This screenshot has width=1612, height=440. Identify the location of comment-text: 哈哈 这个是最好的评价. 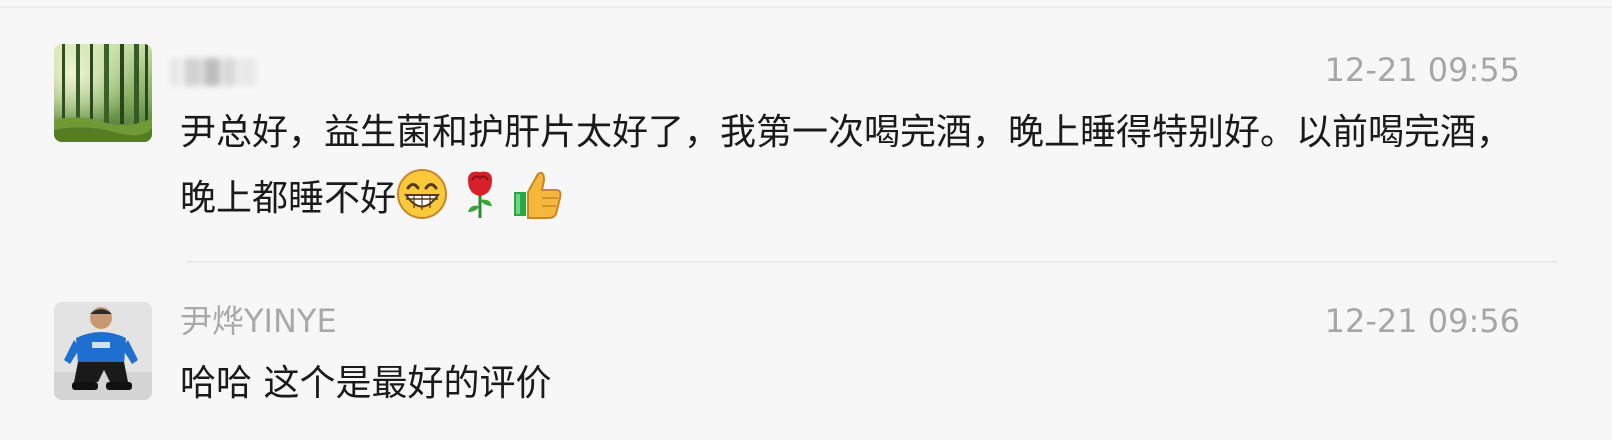
(366, 383).